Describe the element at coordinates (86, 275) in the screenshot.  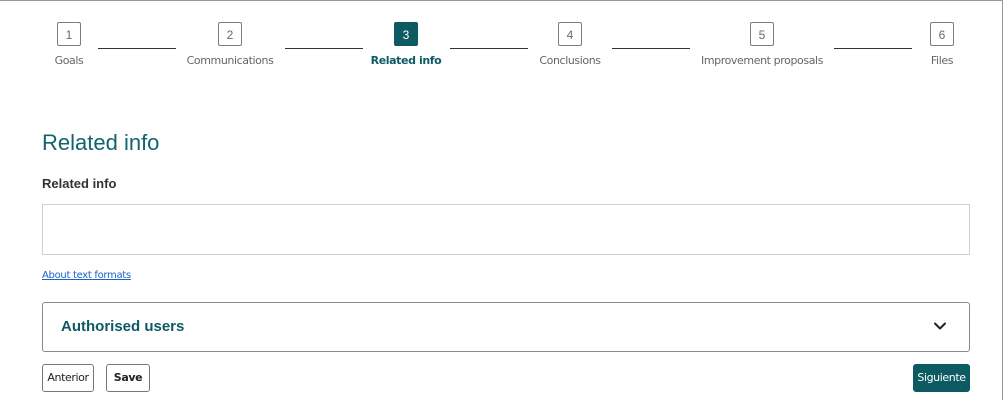
I see `about-text-formats-link: About text formats` at that location.